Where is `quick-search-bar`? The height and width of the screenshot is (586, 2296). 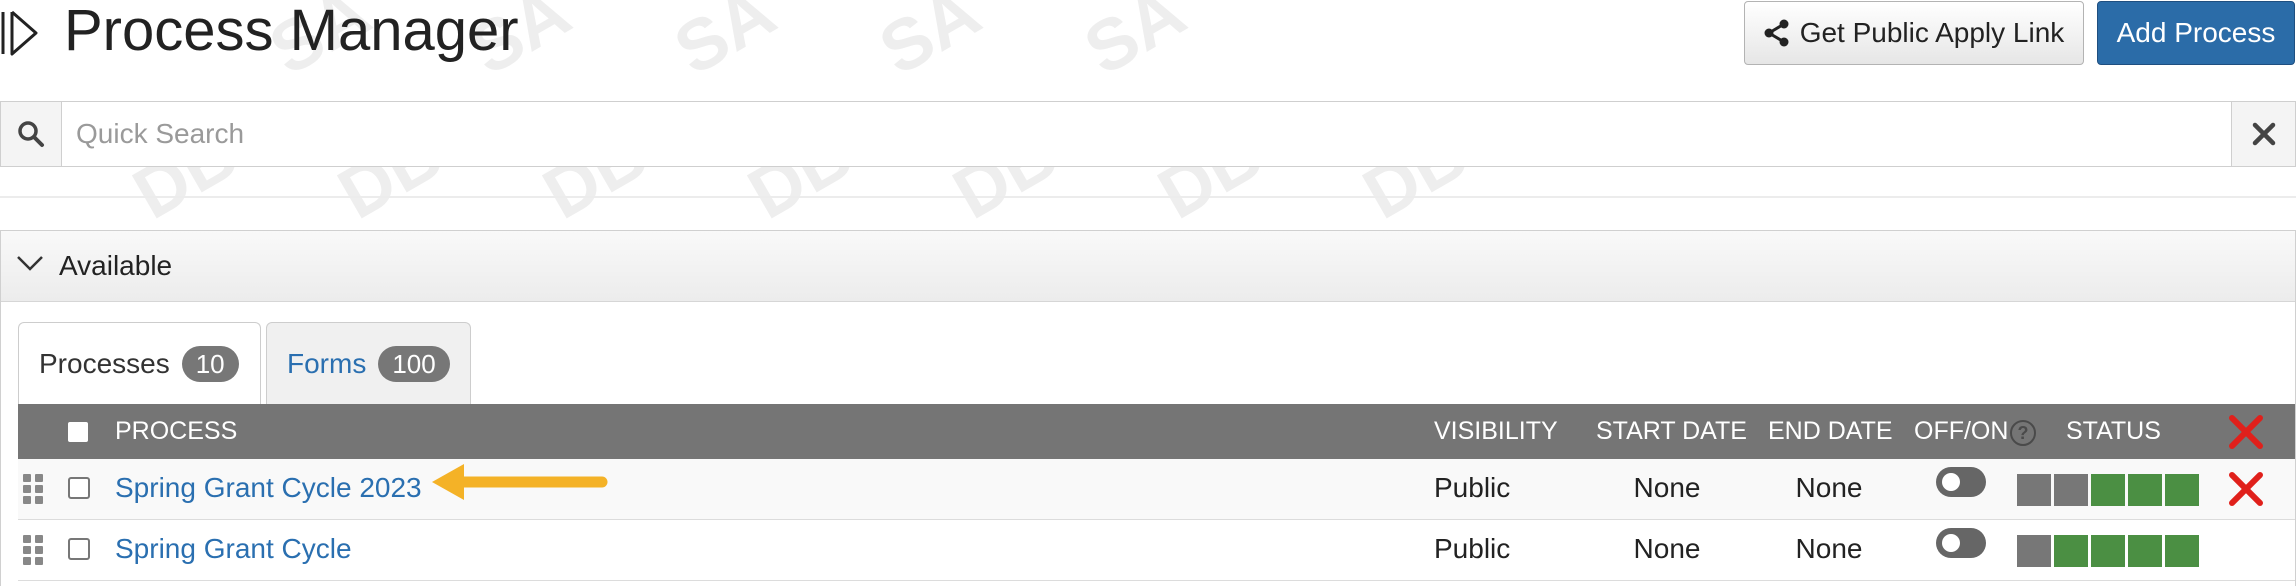 quick-search-bar is located at coordinates (1148, 134).